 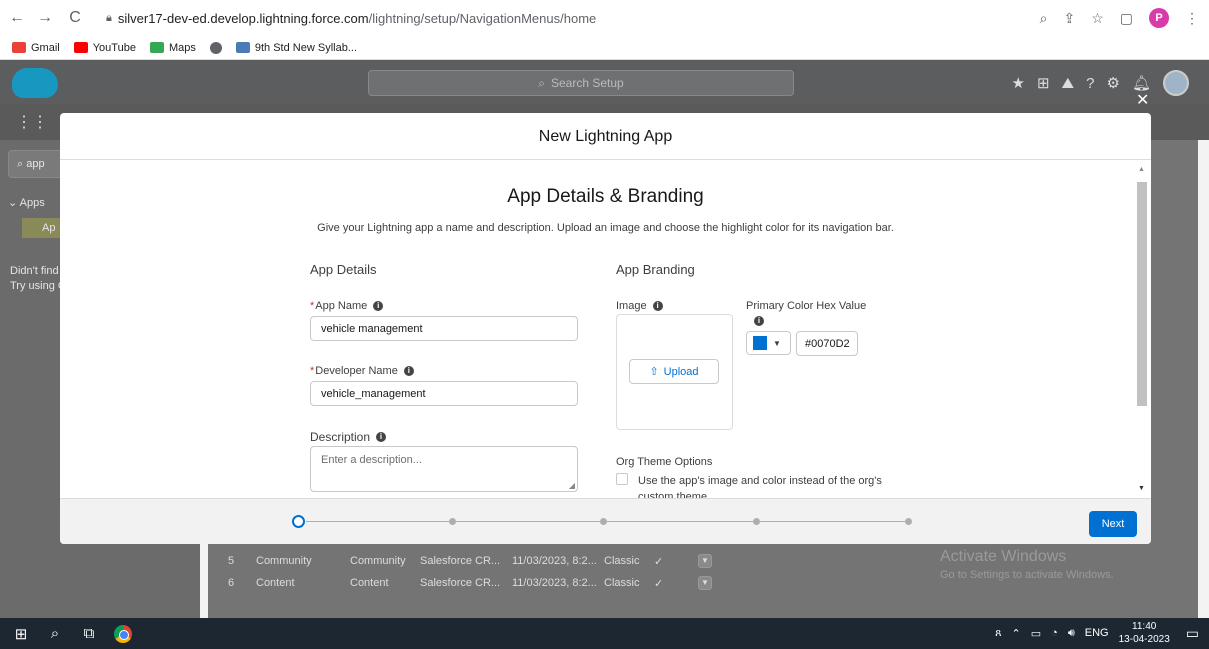 What do you see at coordinates (1036, 633) in the screenshot?
I see `battery-icon: ▭` at bounding box center [1036, 633].